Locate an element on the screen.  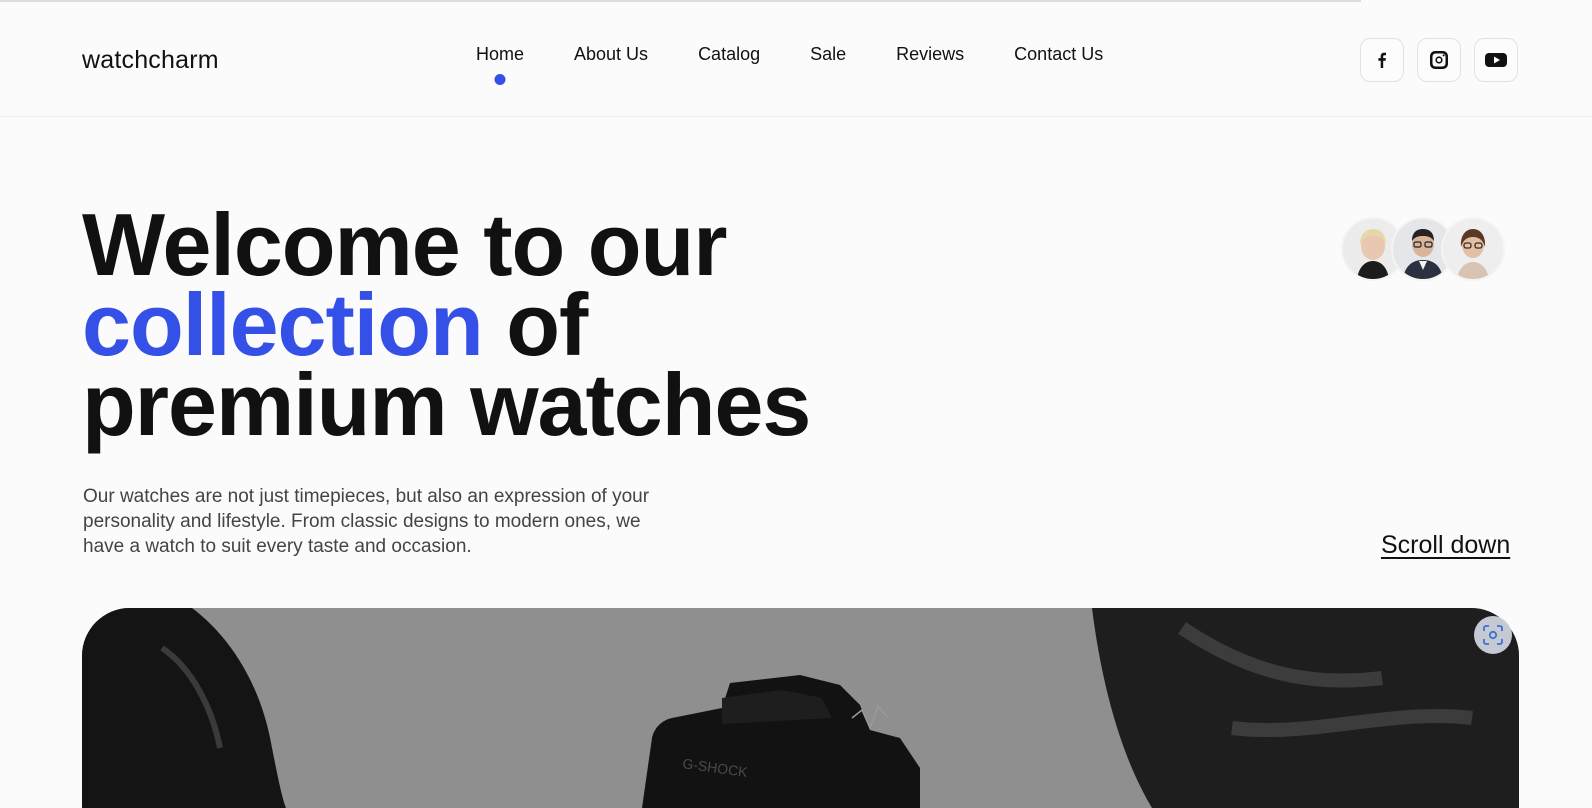
nav-reviews-label: Reviews is located at coordinates (930, 54).